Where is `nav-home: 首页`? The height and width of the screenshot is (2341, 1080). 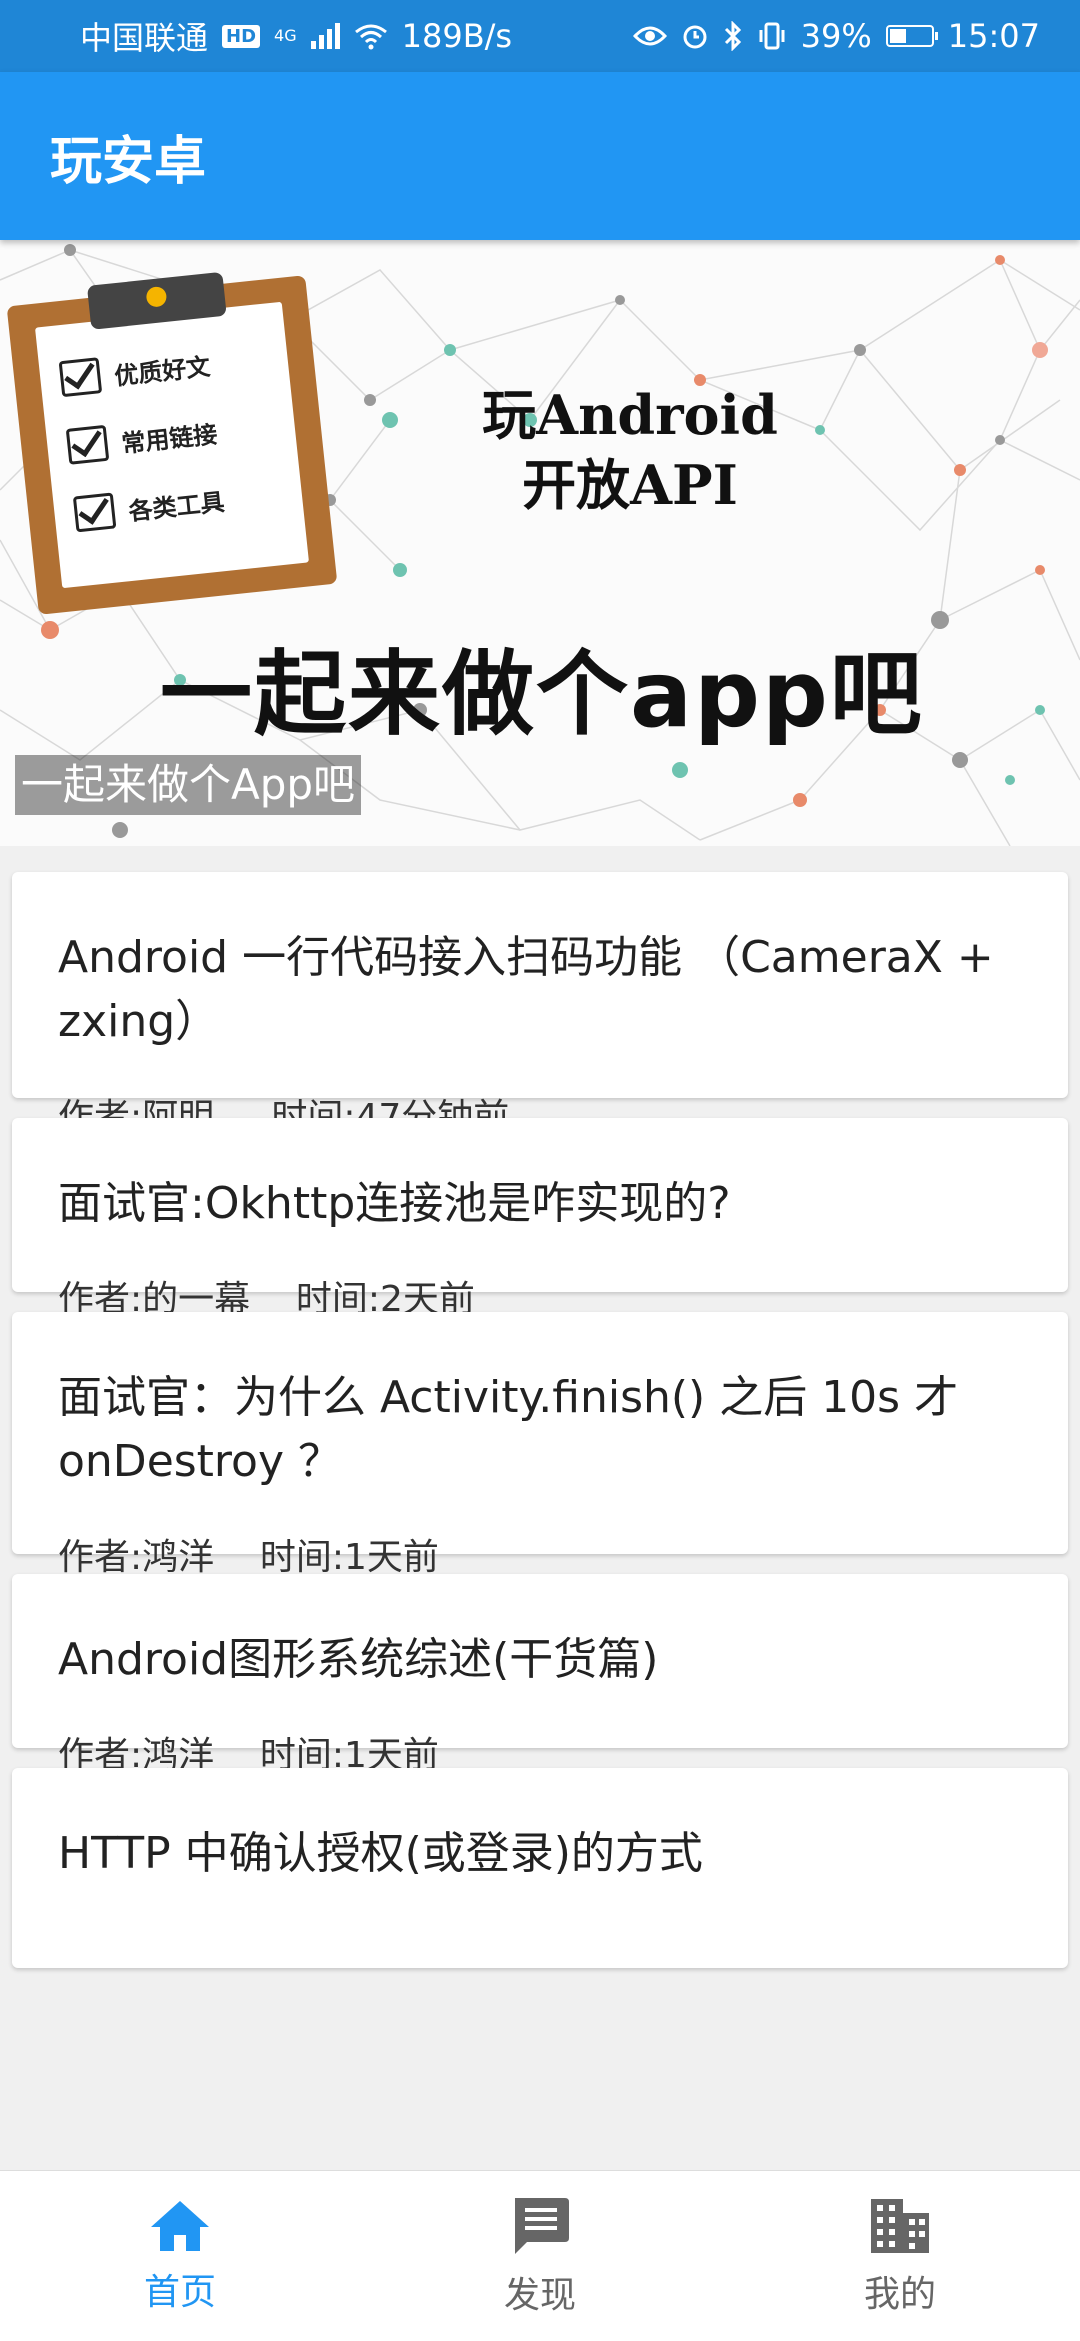 nav-home: 首页 is located at coordinates (180, 2256).